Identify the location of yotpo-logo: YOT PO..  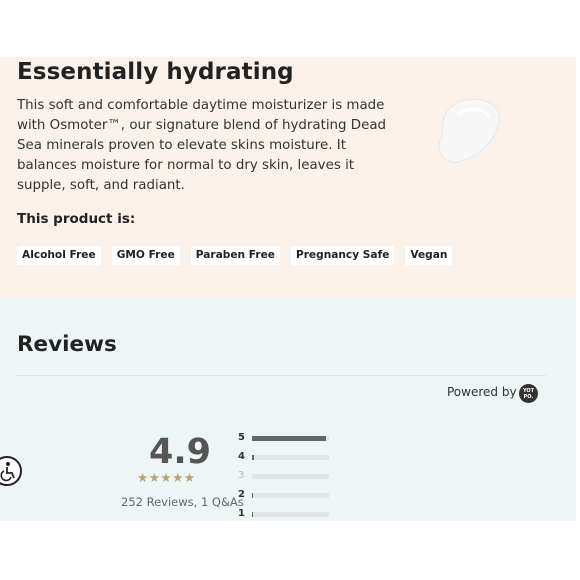
(528, 393).